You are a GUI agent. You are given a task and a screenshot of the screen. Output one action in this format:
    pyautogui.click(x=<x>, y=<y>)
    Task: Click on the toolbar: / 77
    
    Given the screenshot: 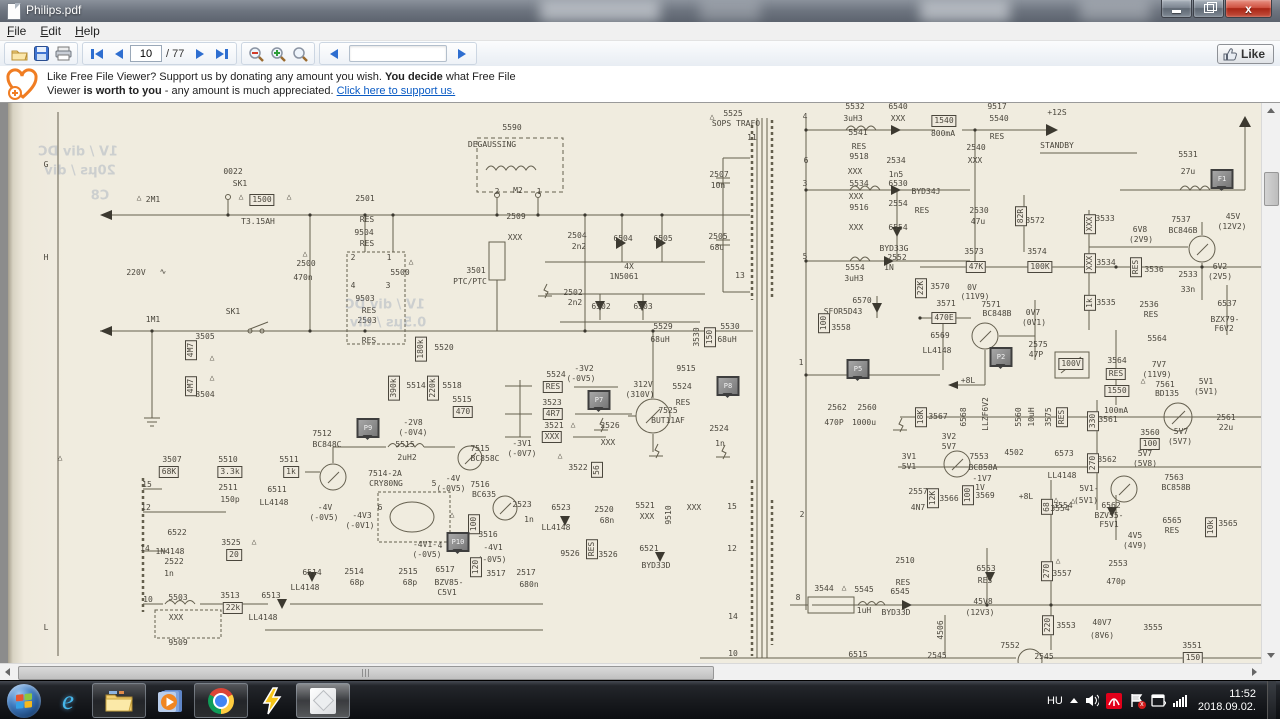 What is the action you would take?
    pyautogui.click(x=640, y=54)
    